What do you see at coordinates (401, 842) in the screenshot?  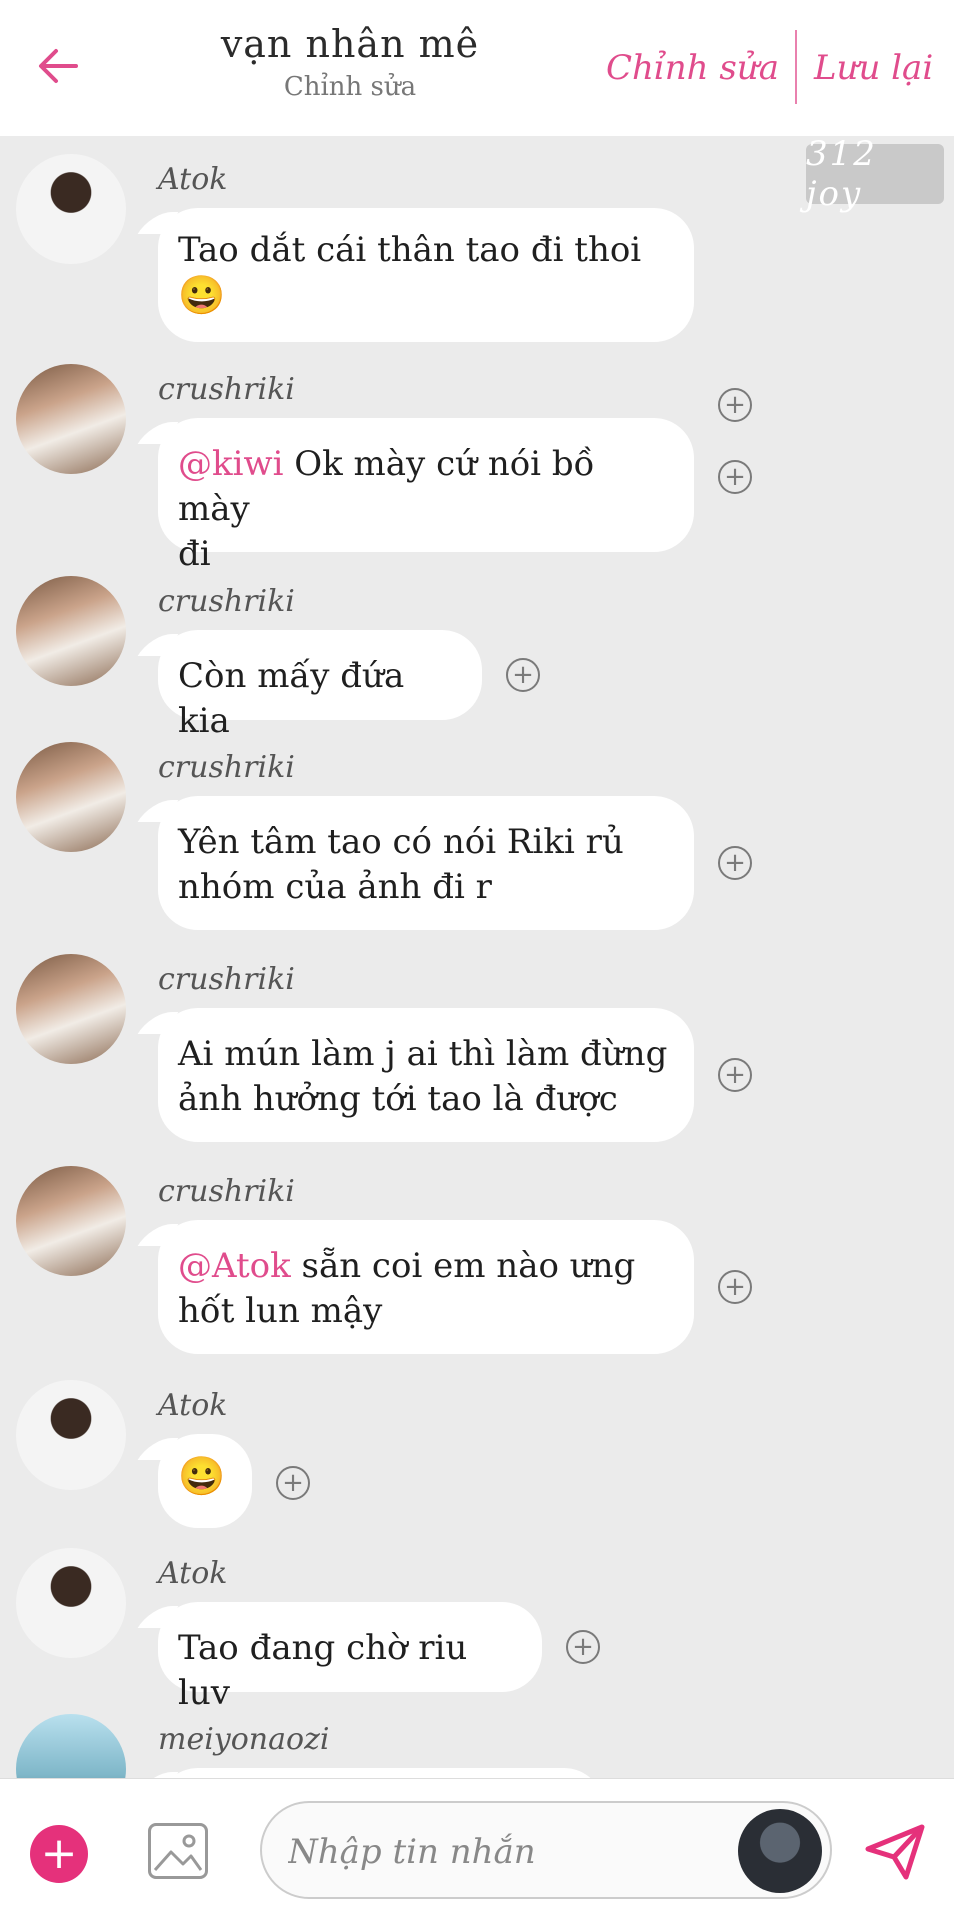 I see `message-text: Yên tâm tao có nói Riki rủ` at bounding box center [401, 842].